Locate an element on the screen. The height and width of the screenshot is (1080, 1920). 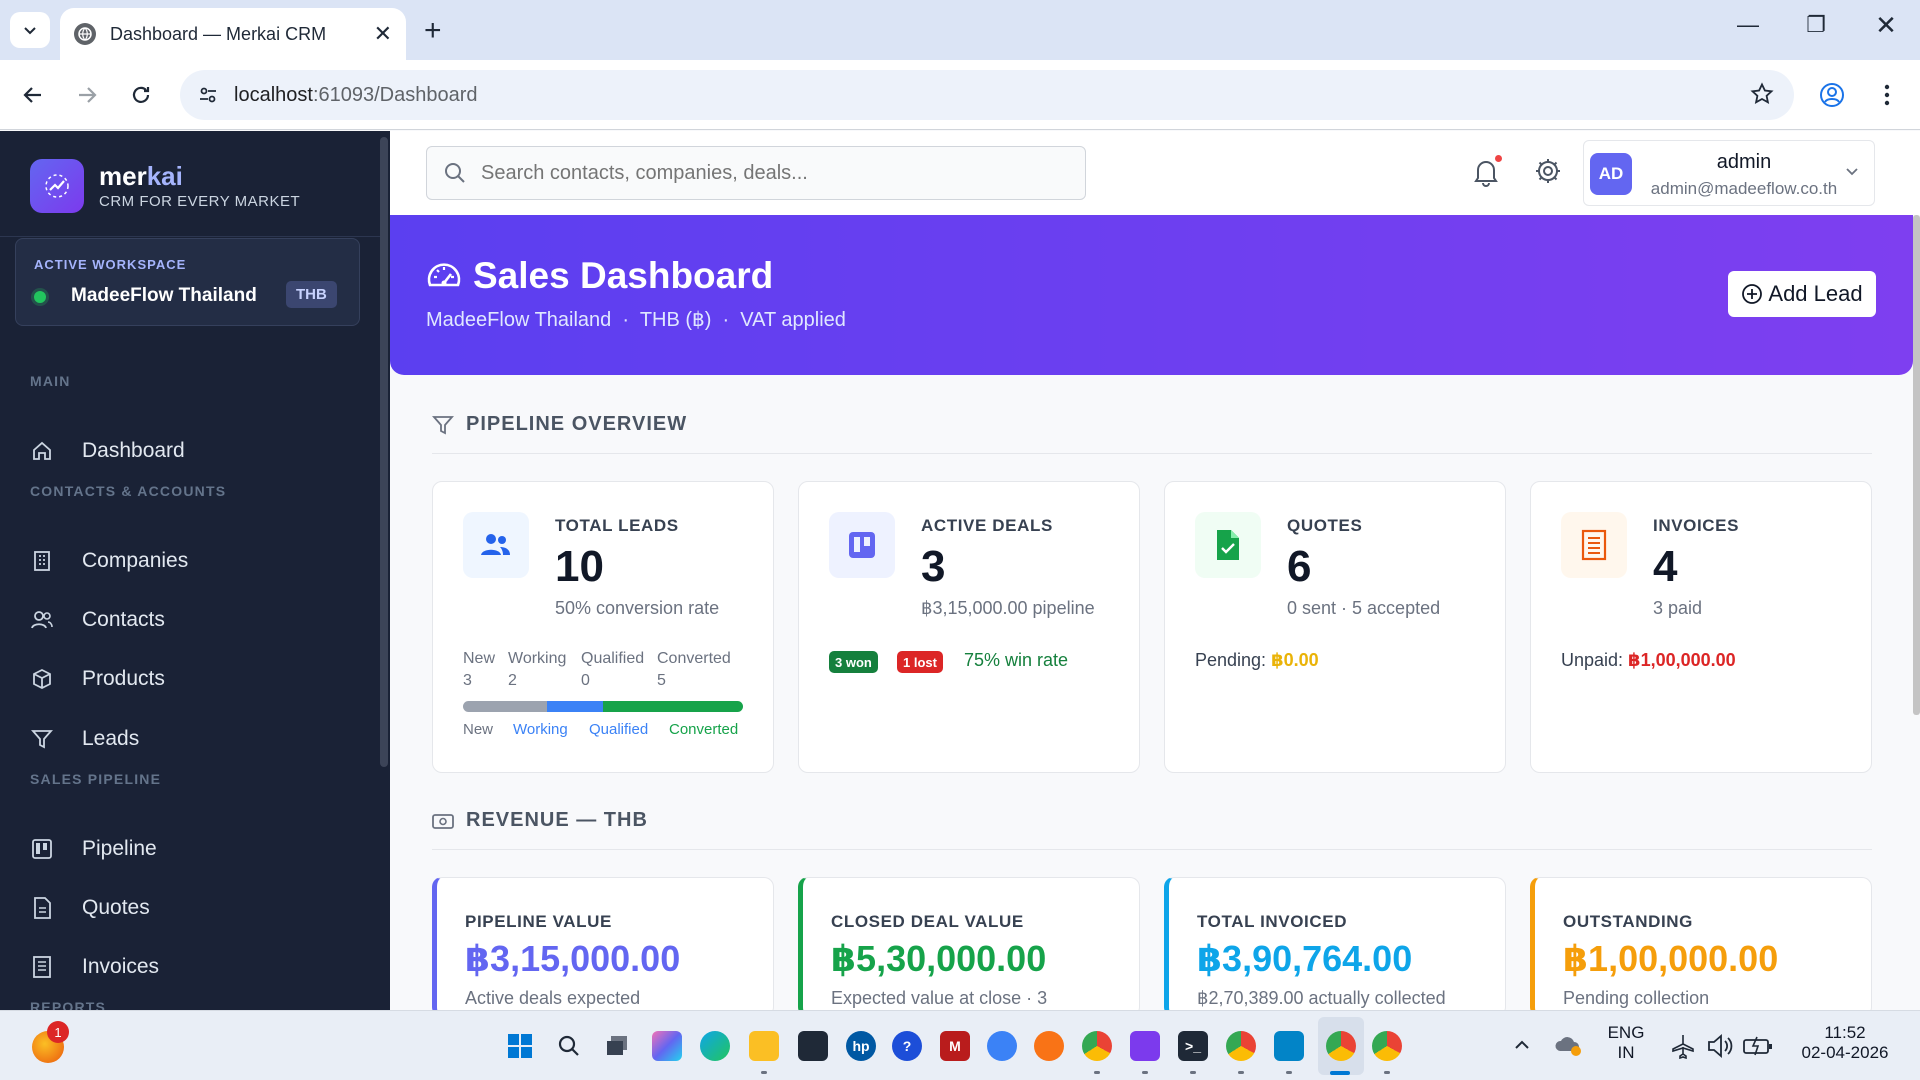
sidebar-item-dashboard: Dashboard is located at coordinates (195, 451).